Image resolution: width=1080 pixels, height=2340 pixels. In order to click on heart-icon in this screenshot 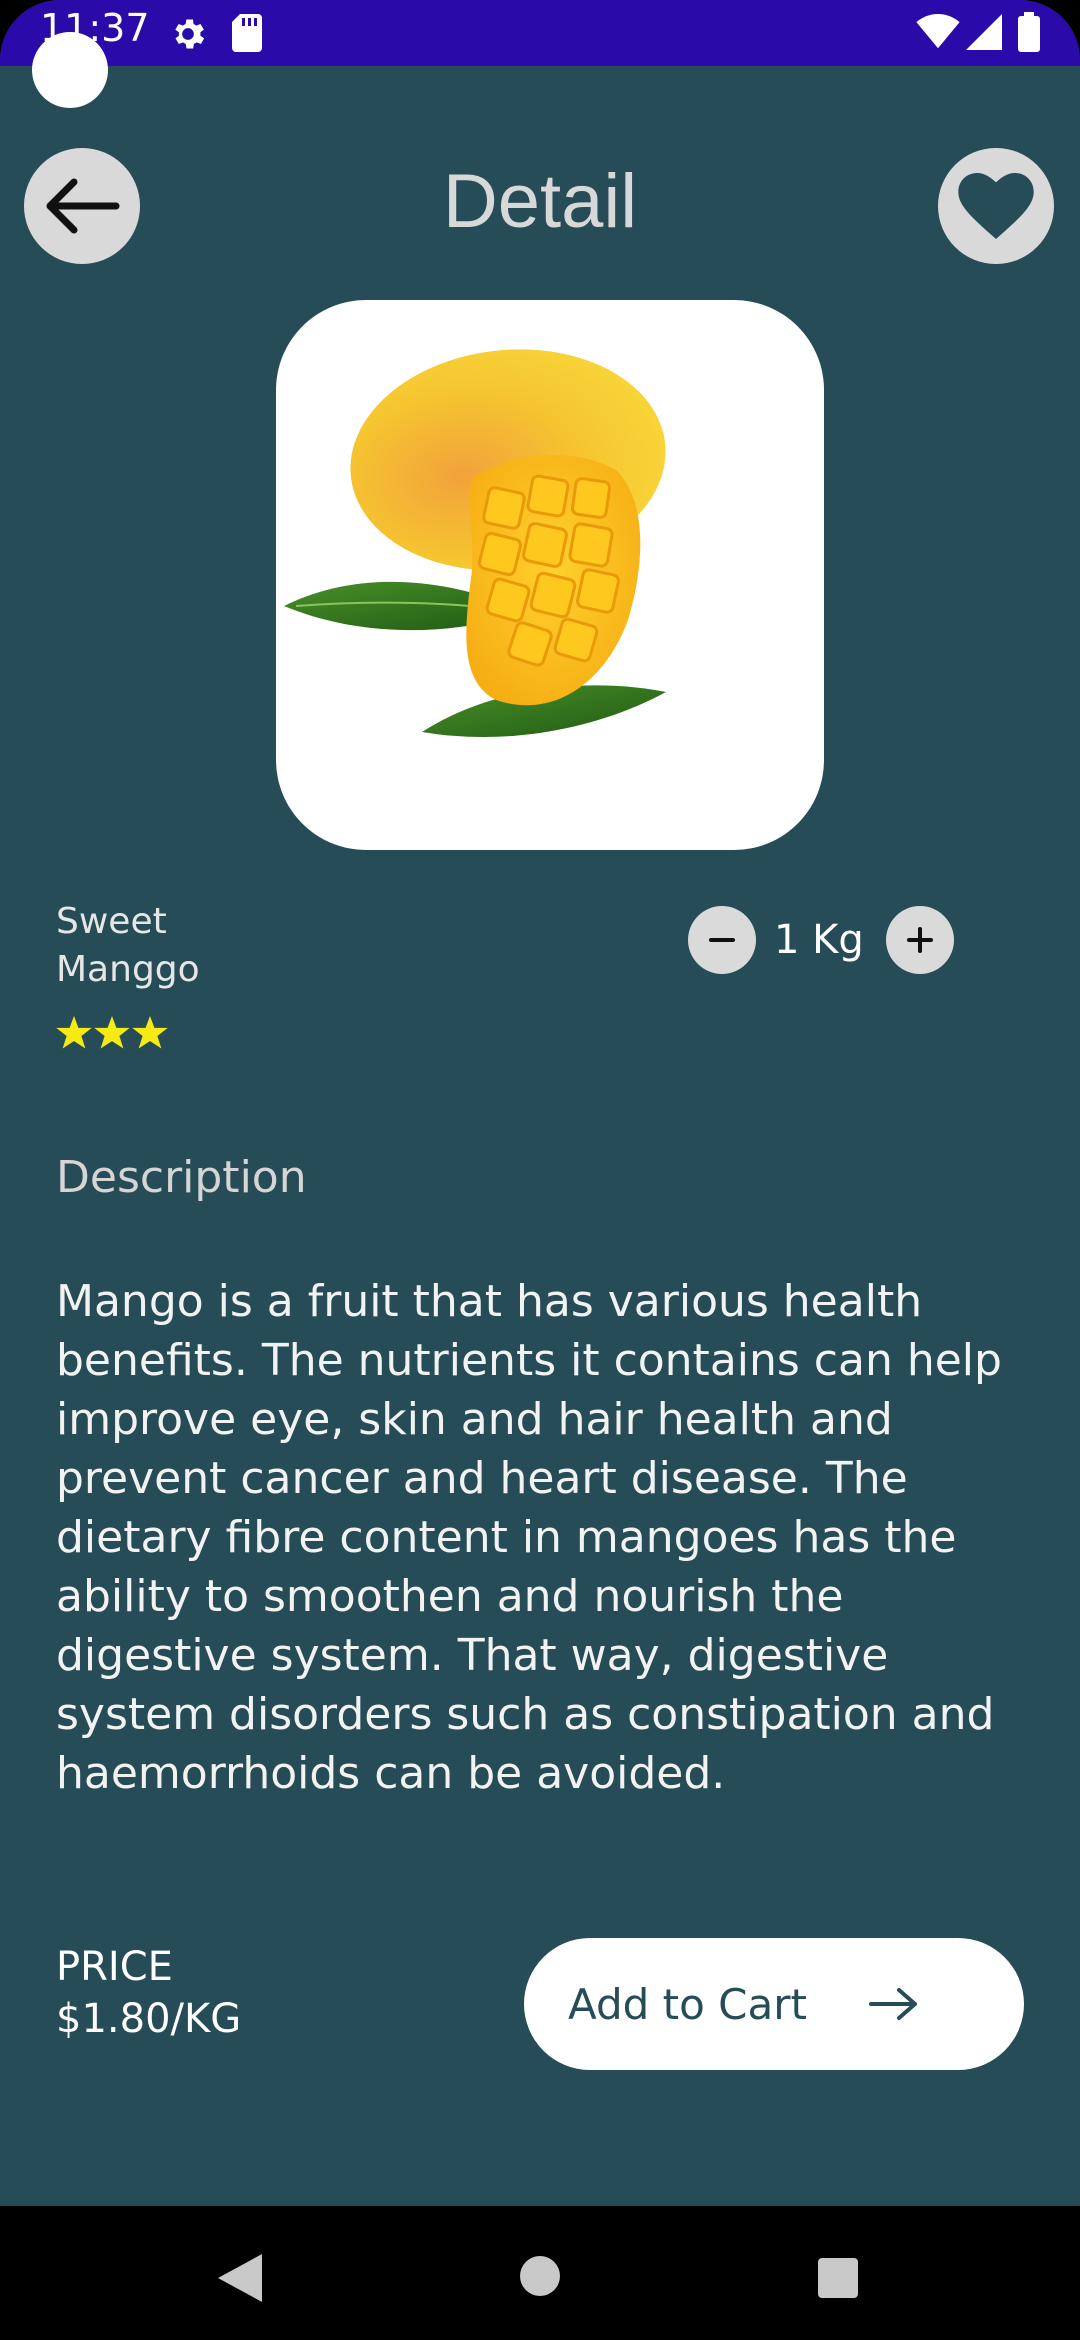, I will do `click(996, 206)`.